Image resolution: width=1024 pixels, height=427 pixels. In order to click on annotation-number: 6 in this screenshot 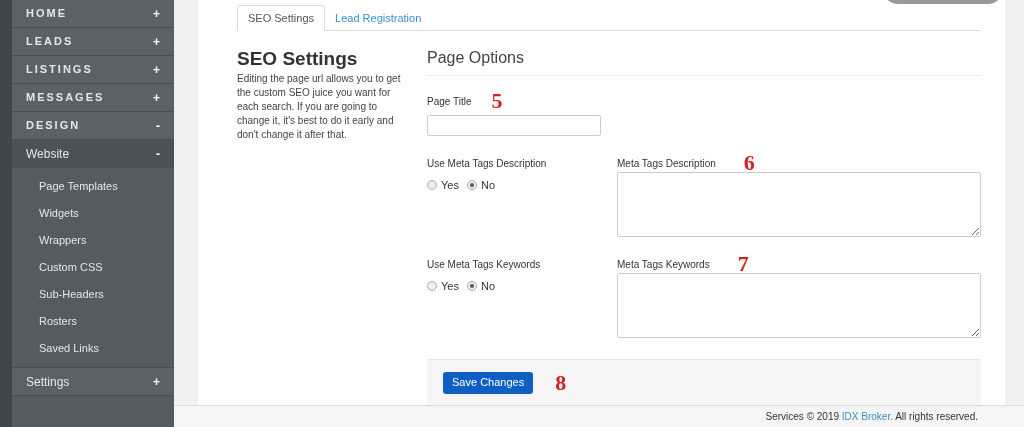, I will do `click(749, 163)`.